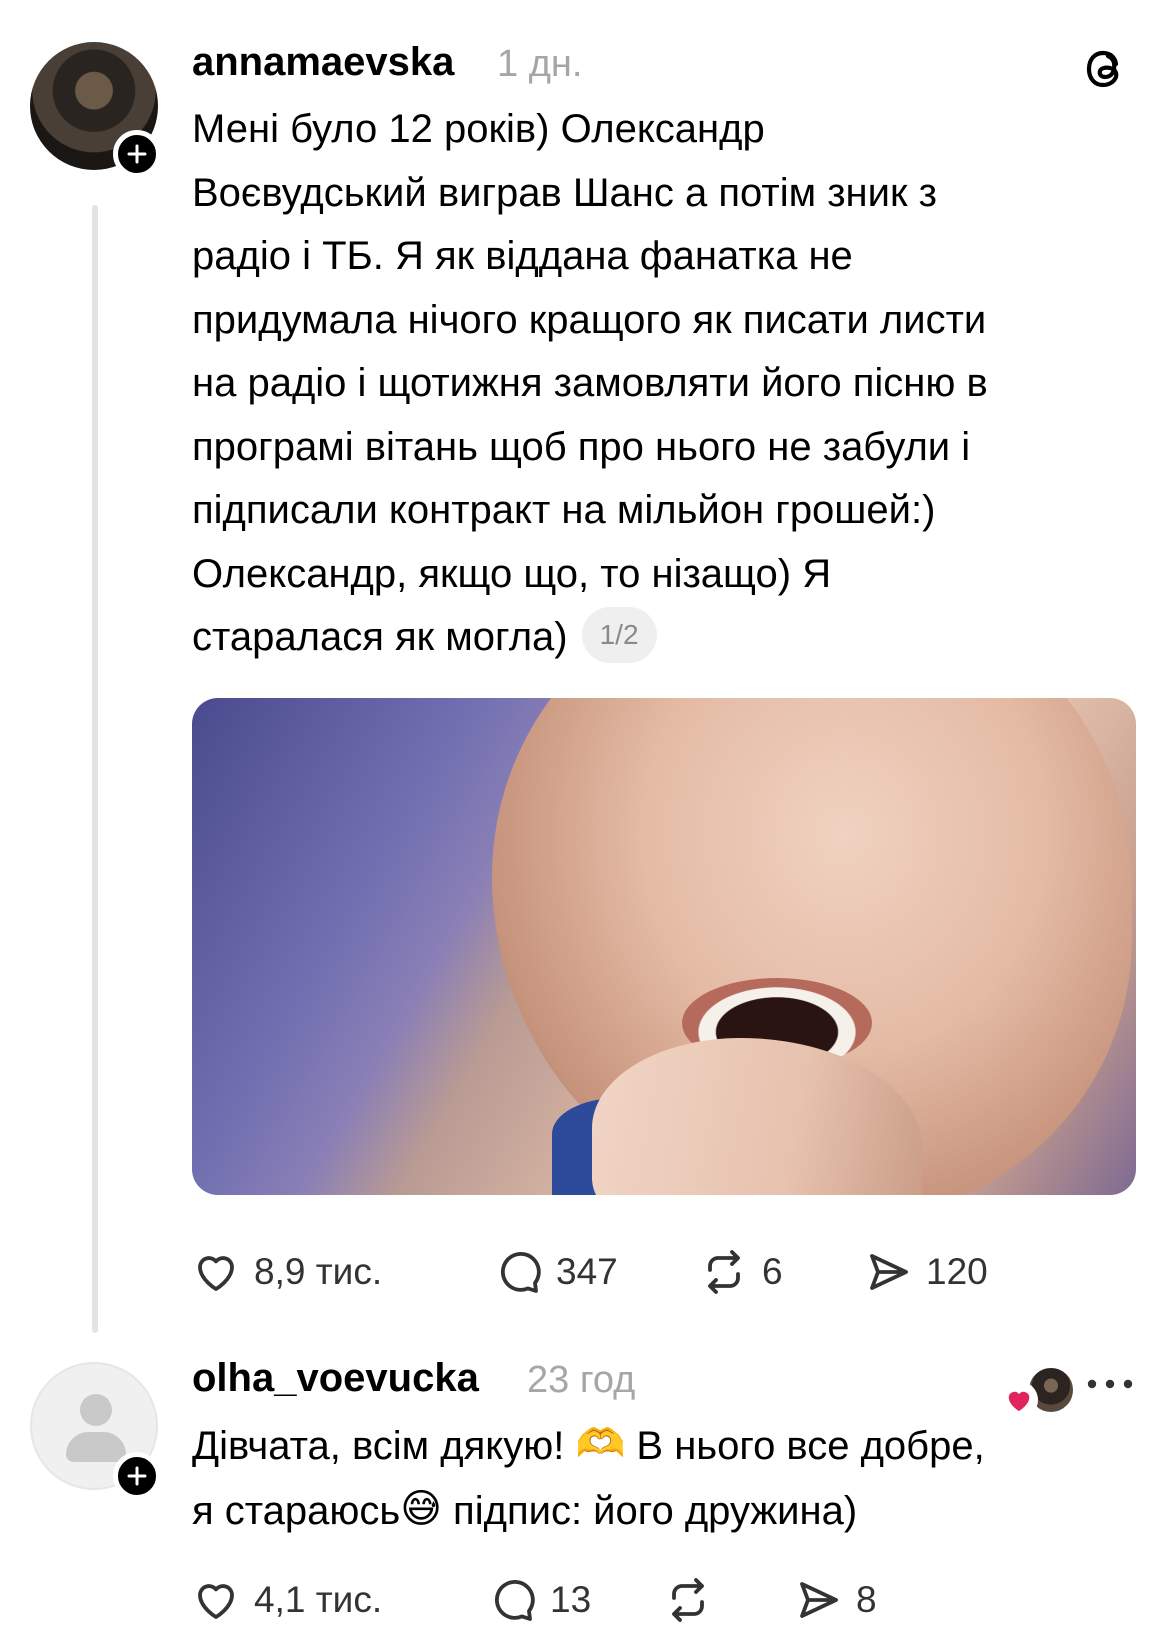  I want to click on reply-reply-button: 13, so click(576, 1600).